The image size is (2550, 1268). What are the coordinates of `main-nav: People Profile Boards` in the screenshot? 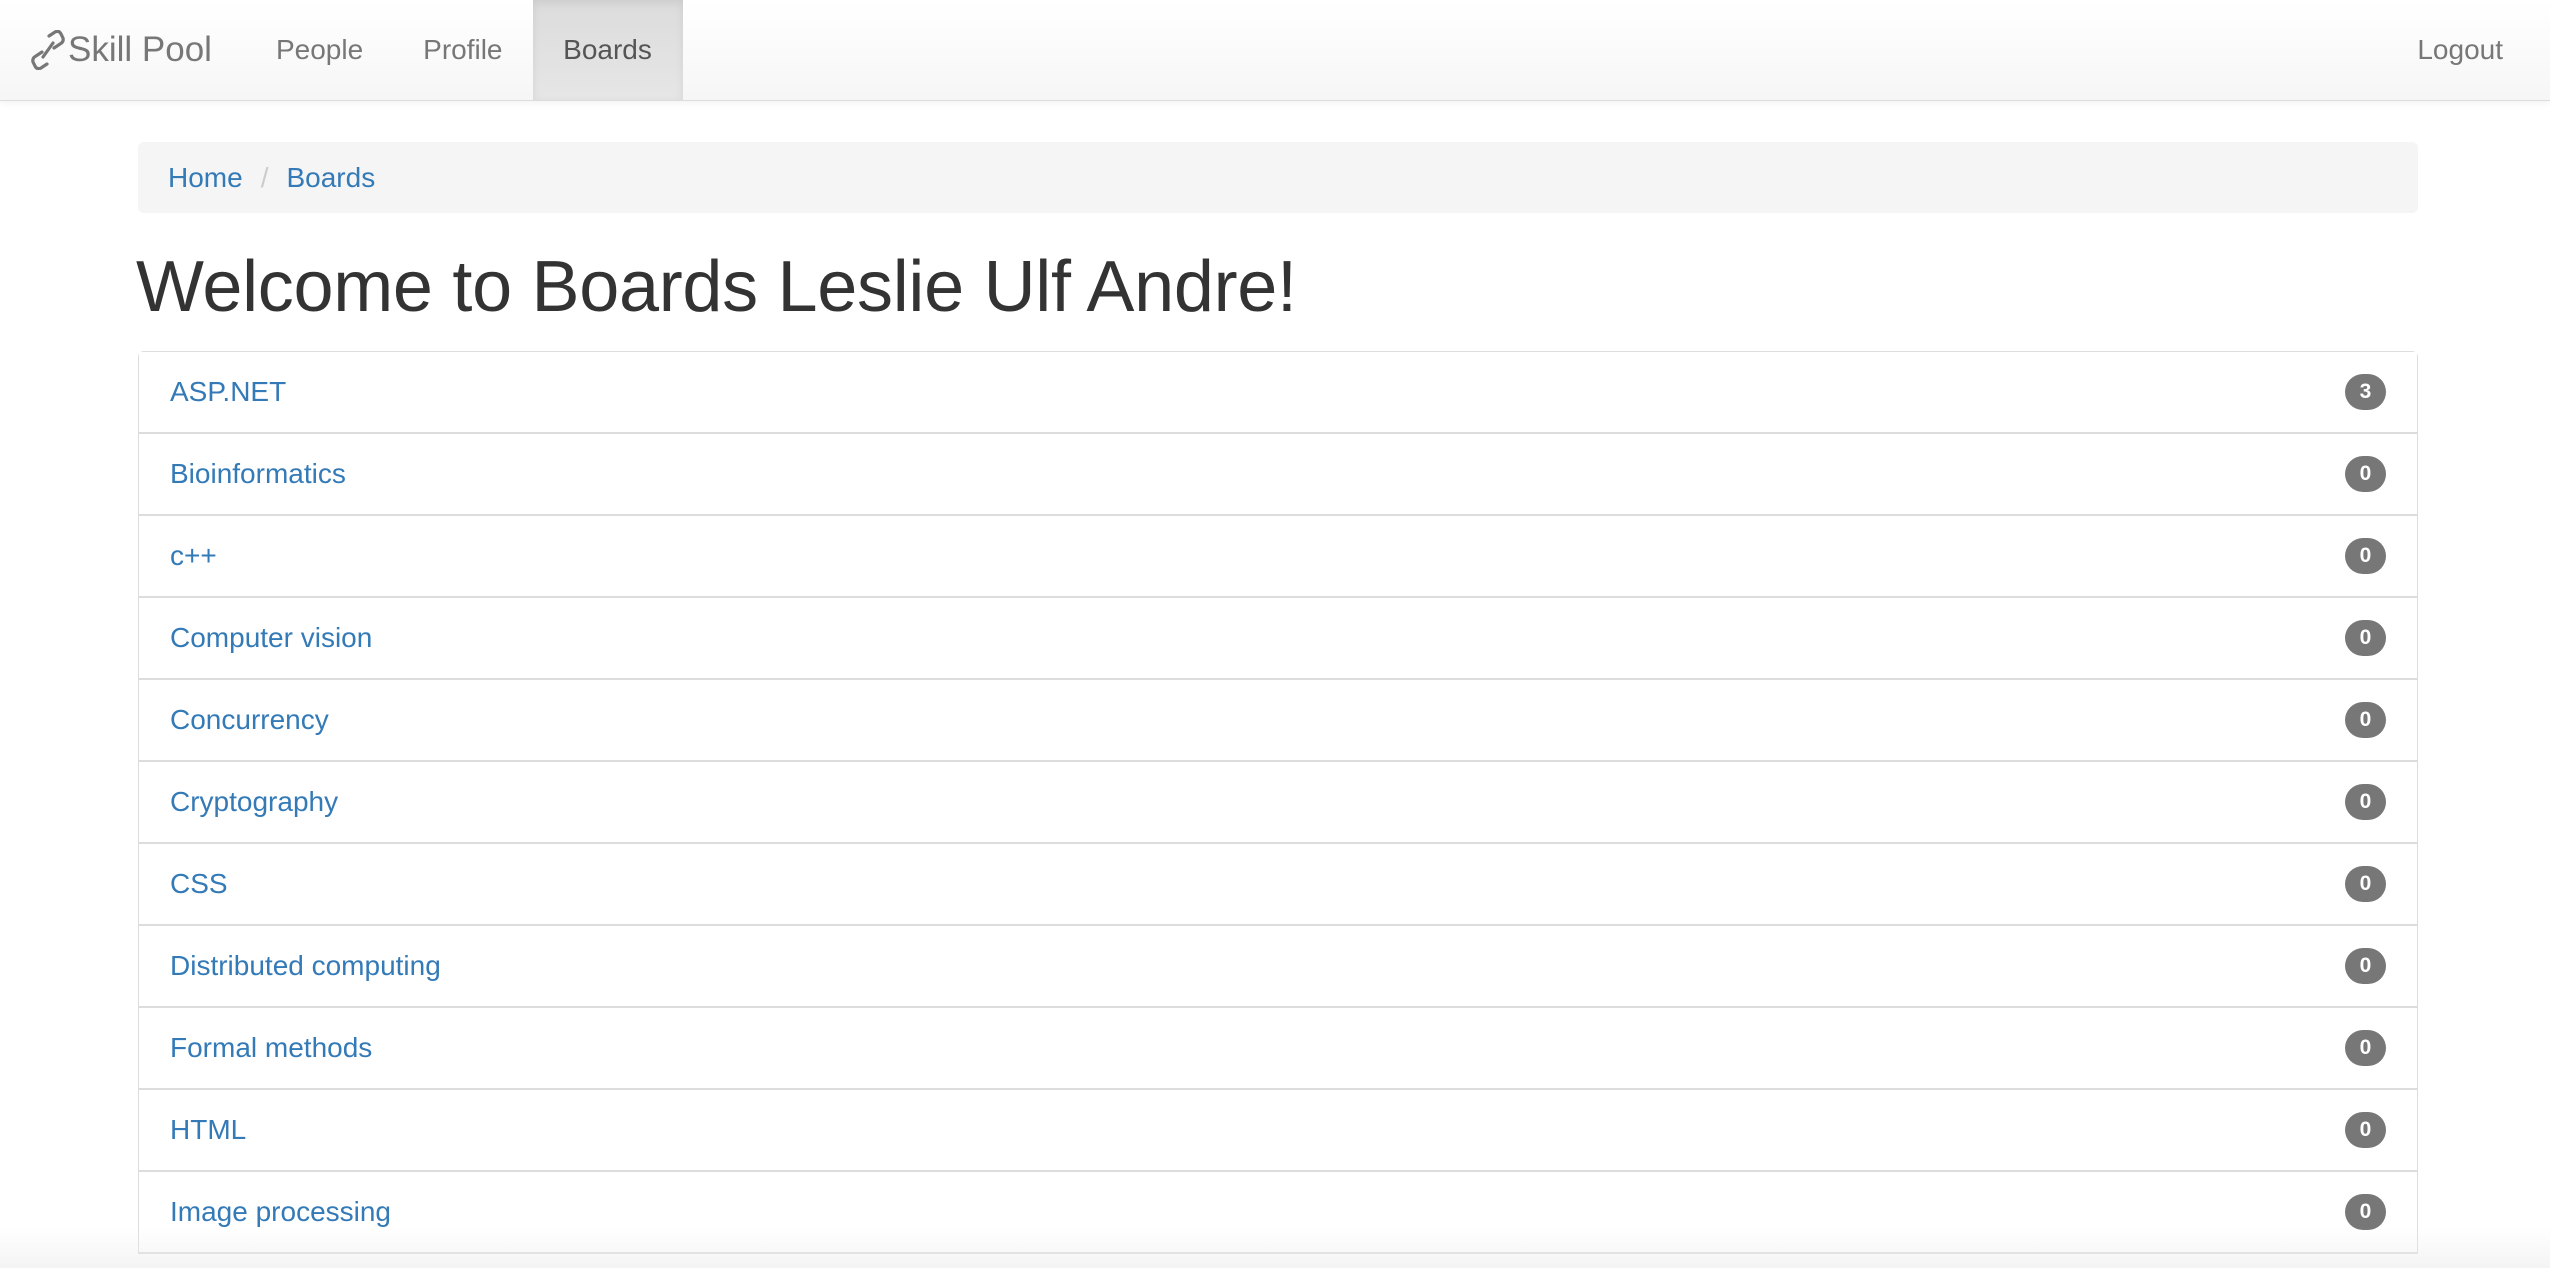 It's located at (464, 50).